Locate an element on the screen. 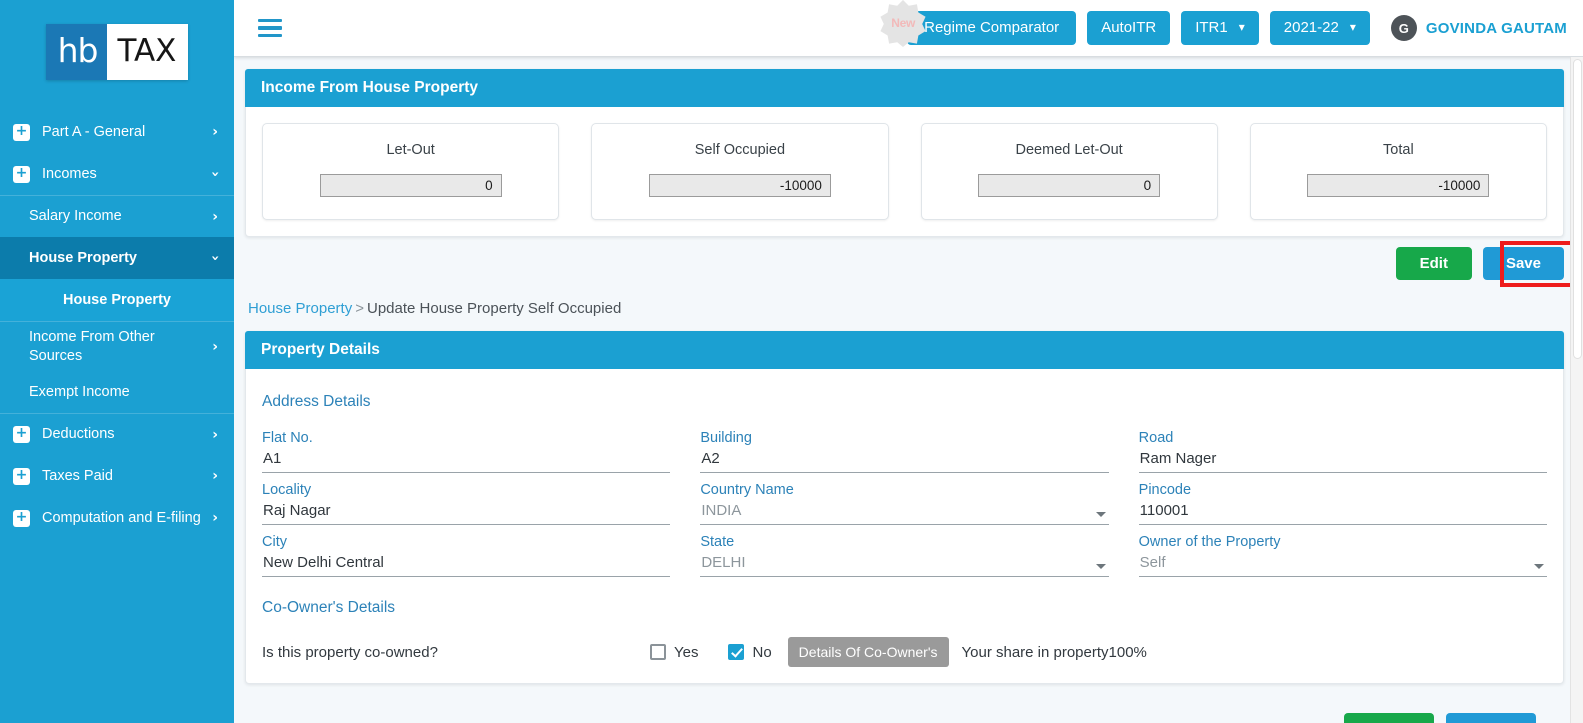 This screenshot has height=723, width=1583. summary-box-label: Deemed Let-Out is located at coordinates (1069, 150).